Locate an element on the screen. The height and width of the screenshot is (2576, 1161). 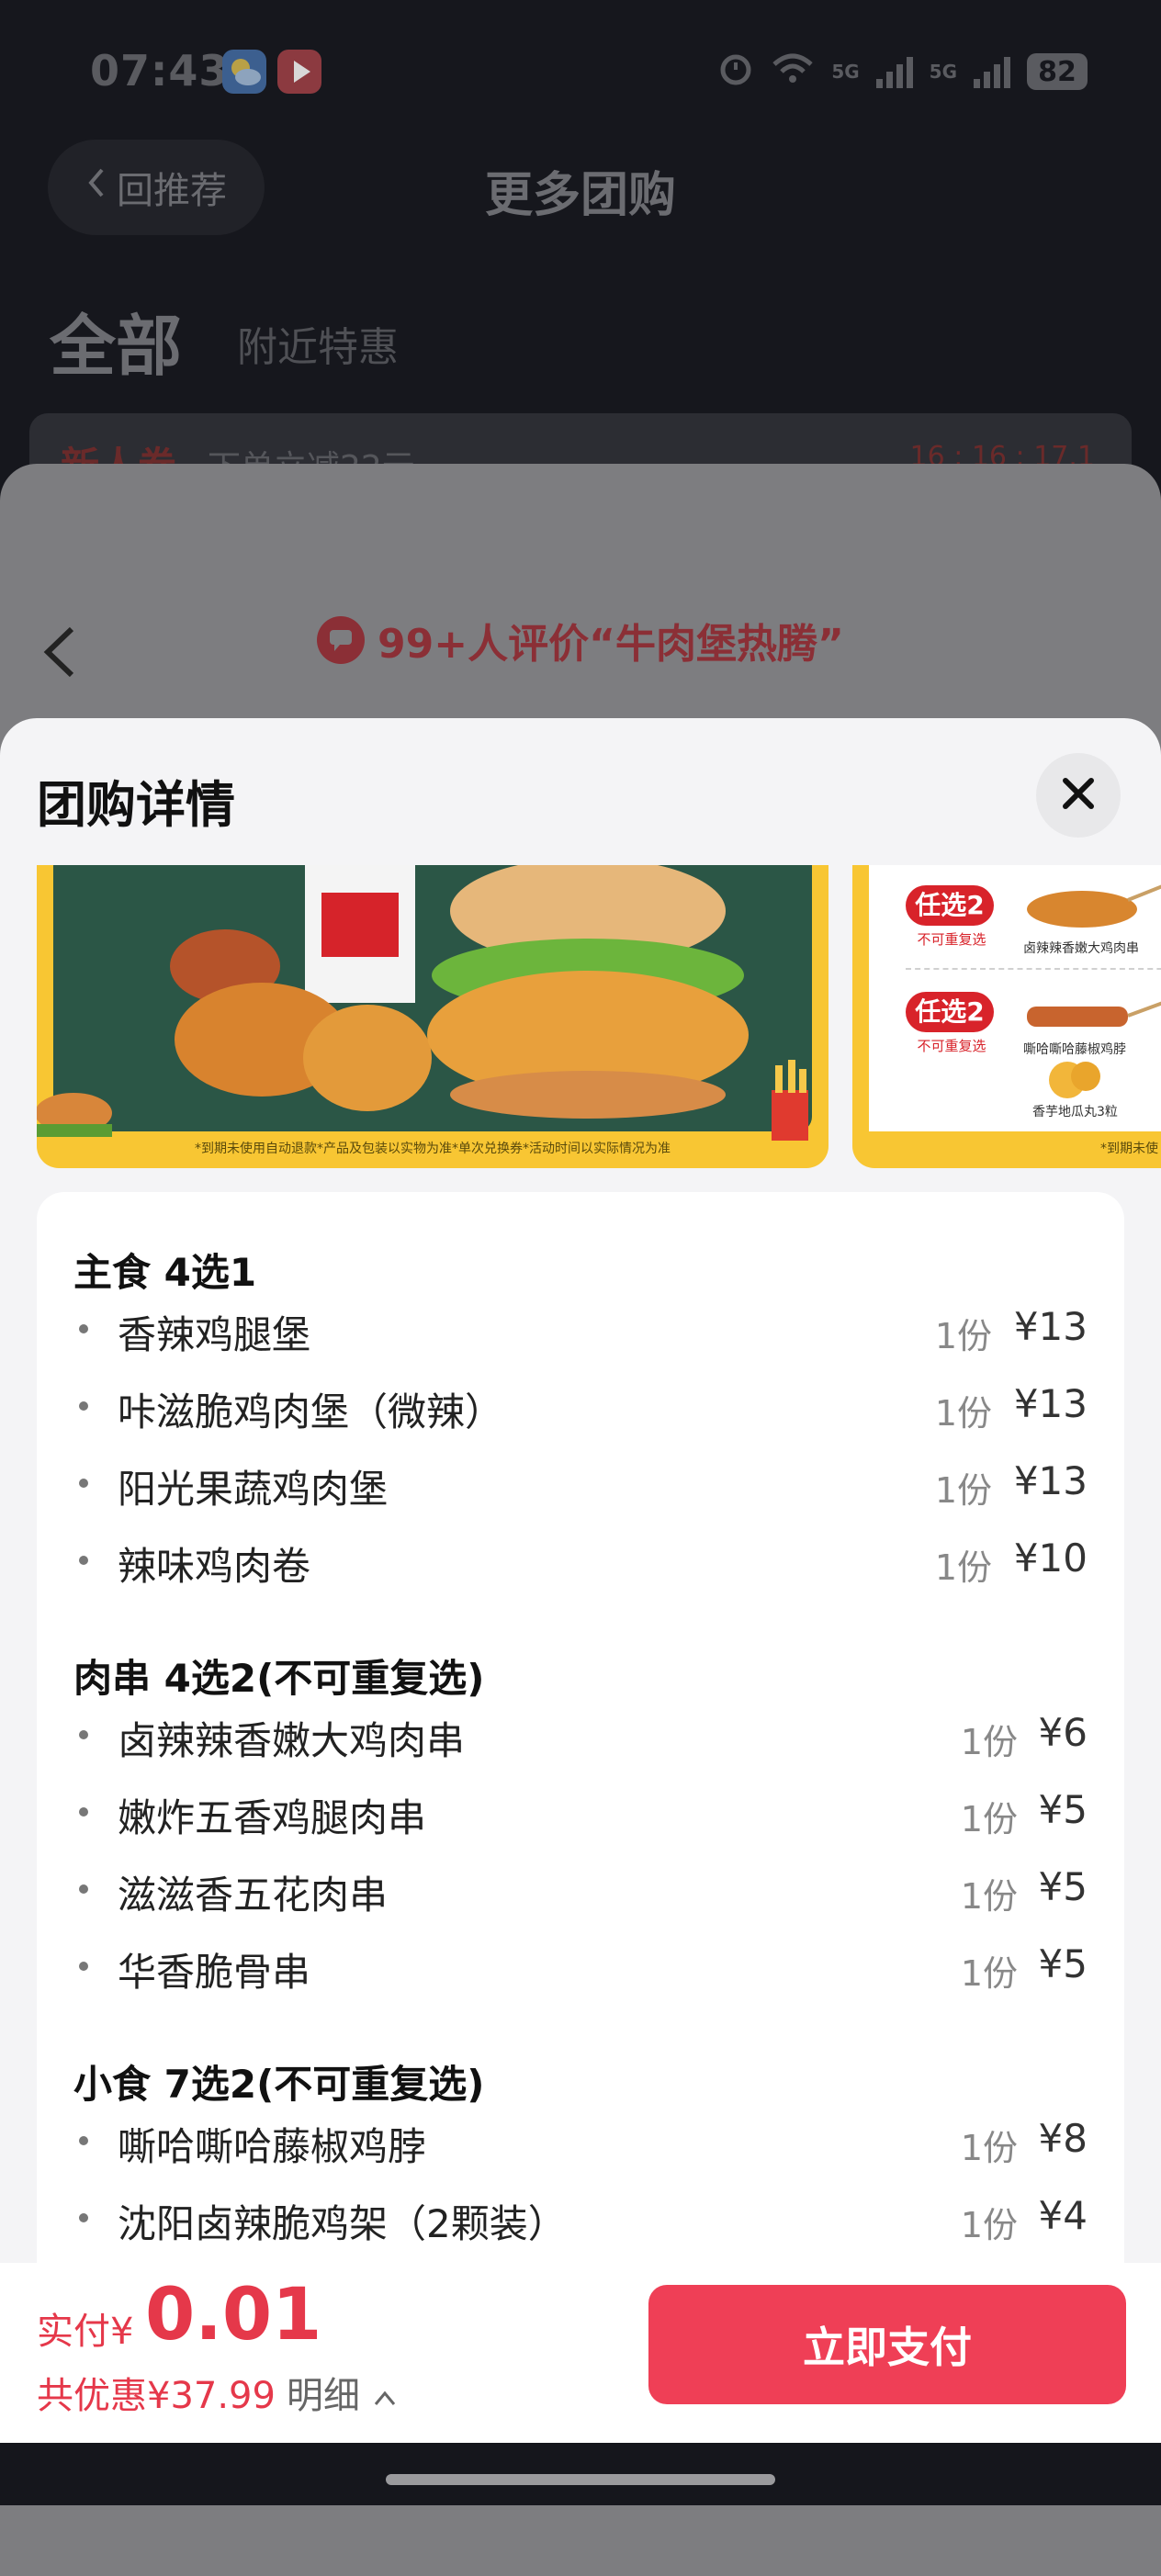
item-price: ¥8 is located at coordinates (1063, 2138).